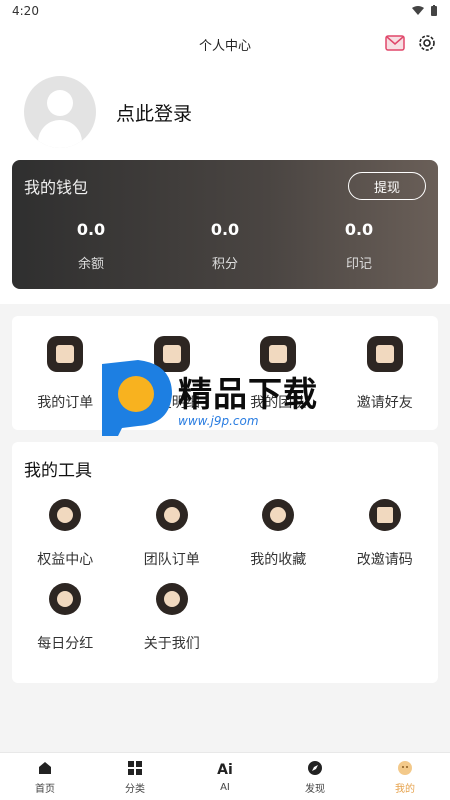  I want to click on tab-label: 发现, so click(315, 789).